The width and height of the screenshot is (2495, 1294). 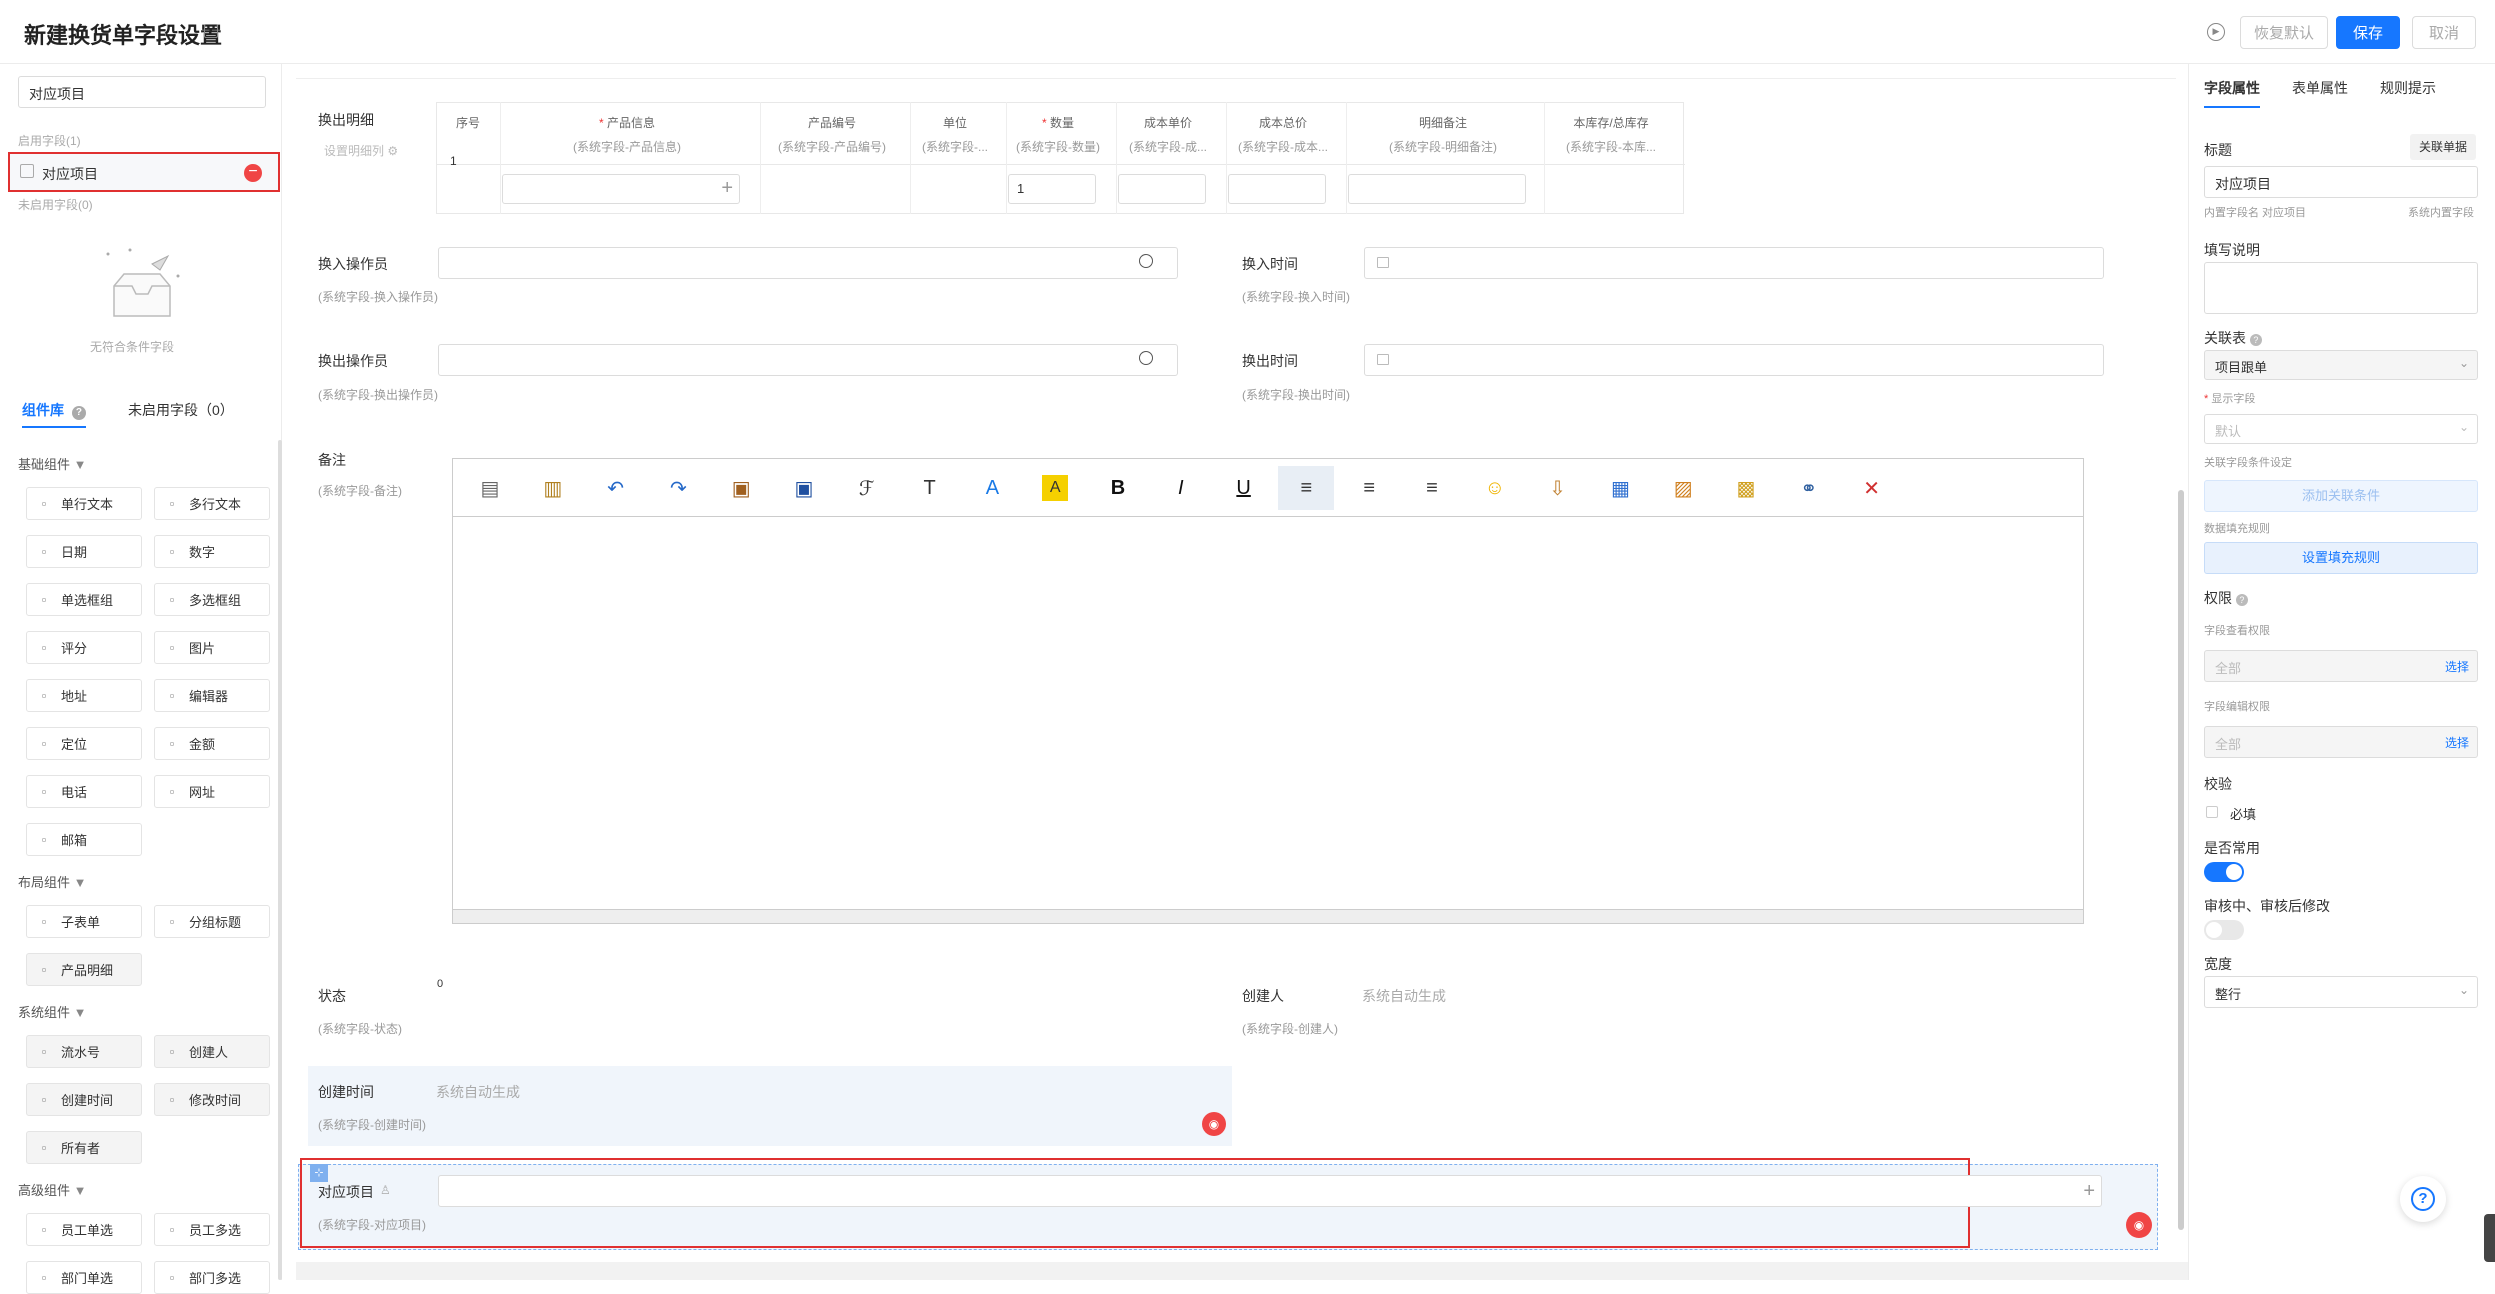 What do you see at coordinates (142, 92) in the screenshot?
I see `field-search-input: 对应项目` at bounding box center [142, 92].